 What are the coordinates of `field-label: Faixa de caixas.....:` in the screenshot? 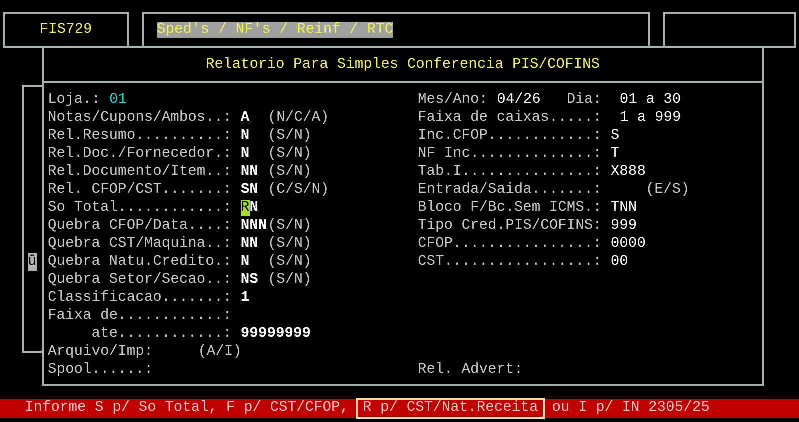 It's located at (510, 118).